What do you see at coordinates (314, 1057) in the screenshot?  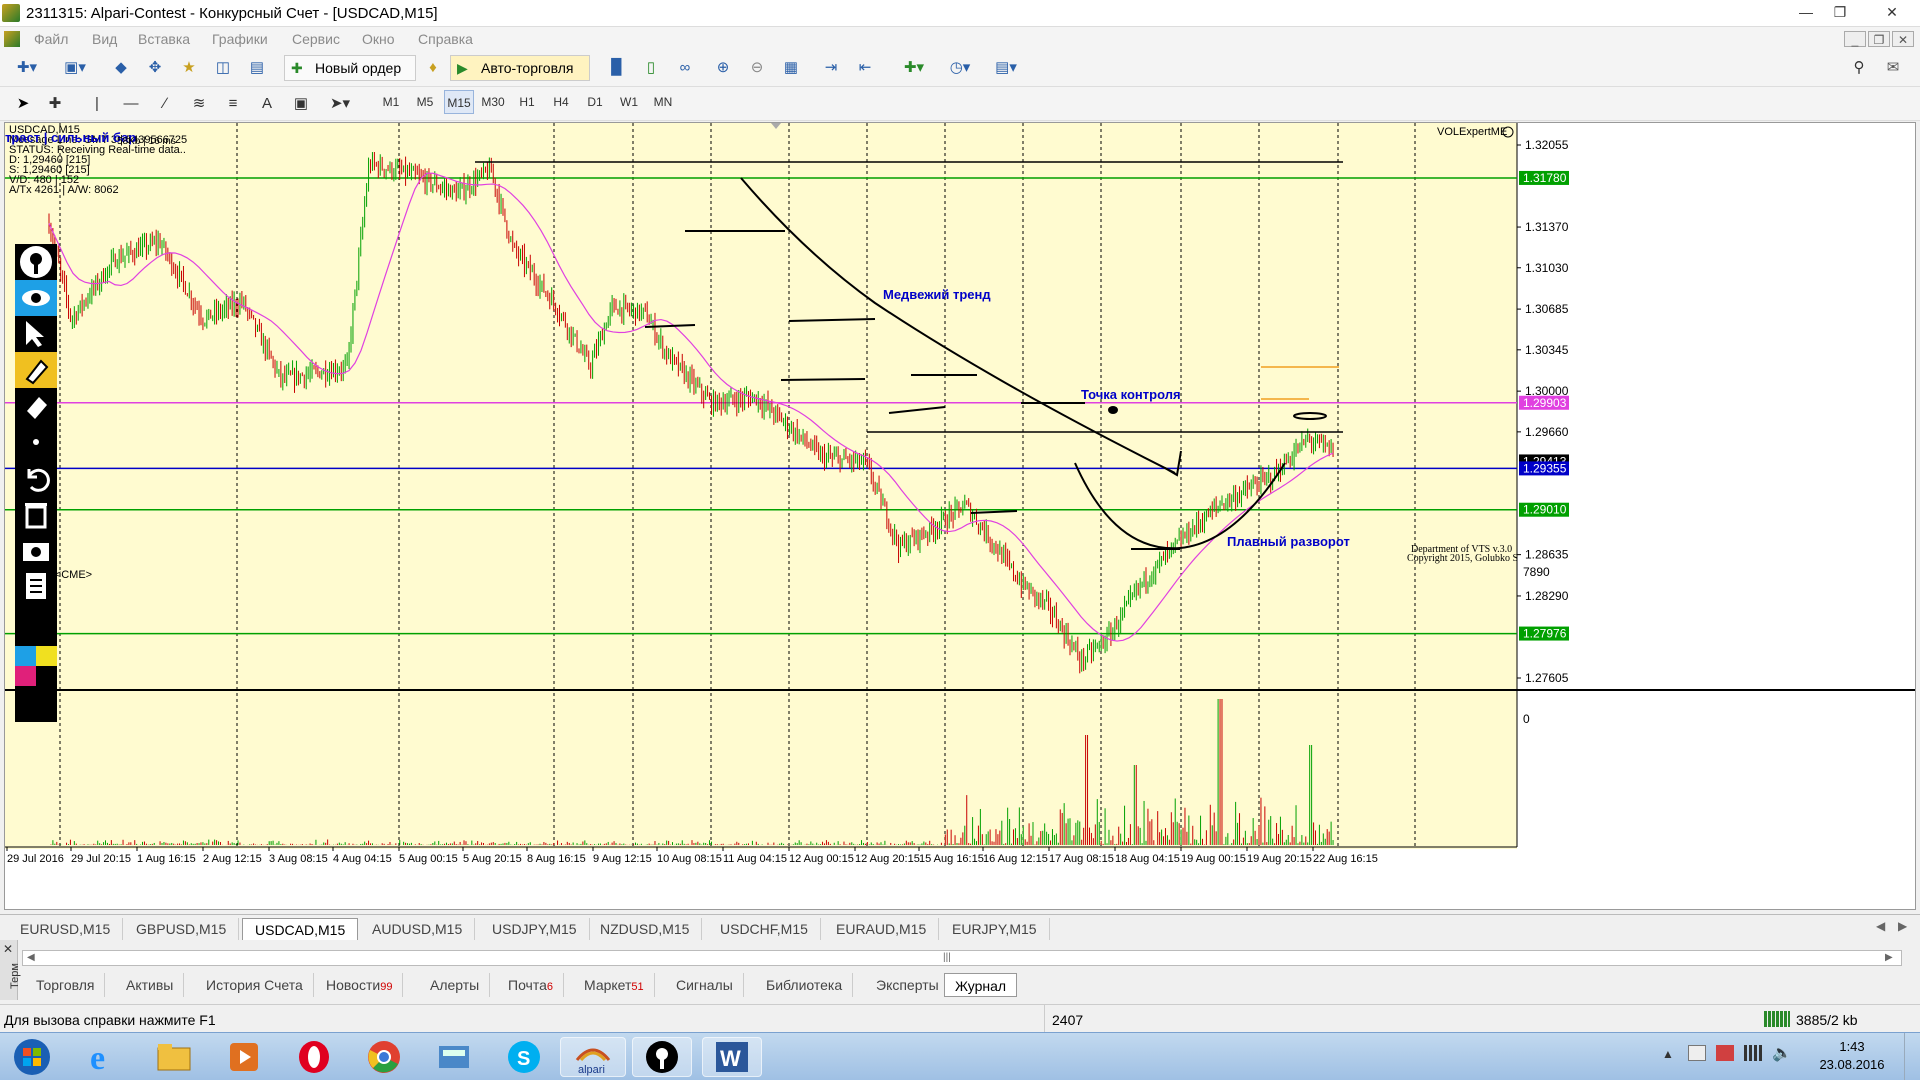 I see `opera-icon` at bounding box center [314, 1057].